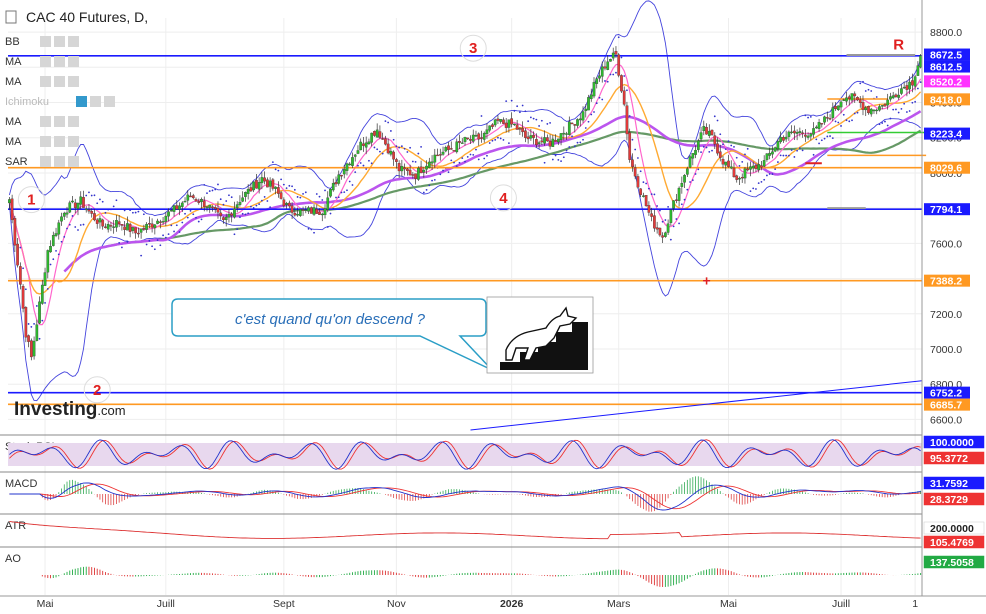 This screenshot has width=986, height=614. I want to click on close-icon, so click(73, 121).